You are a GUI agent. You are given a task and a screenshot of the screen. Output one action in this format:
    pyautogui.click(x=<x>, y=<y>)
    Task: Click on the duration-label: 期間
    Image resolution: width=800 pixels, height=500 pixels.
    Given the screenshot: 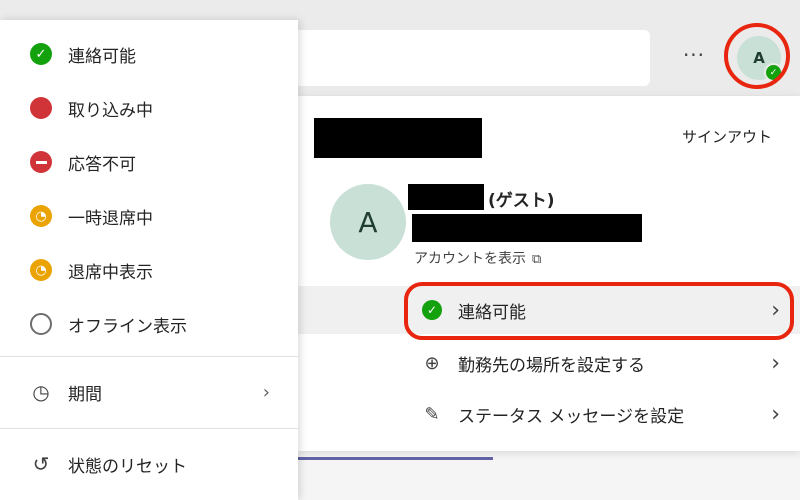 What is the action you would take?
    pyautogui.click(x=85, y=394)
    